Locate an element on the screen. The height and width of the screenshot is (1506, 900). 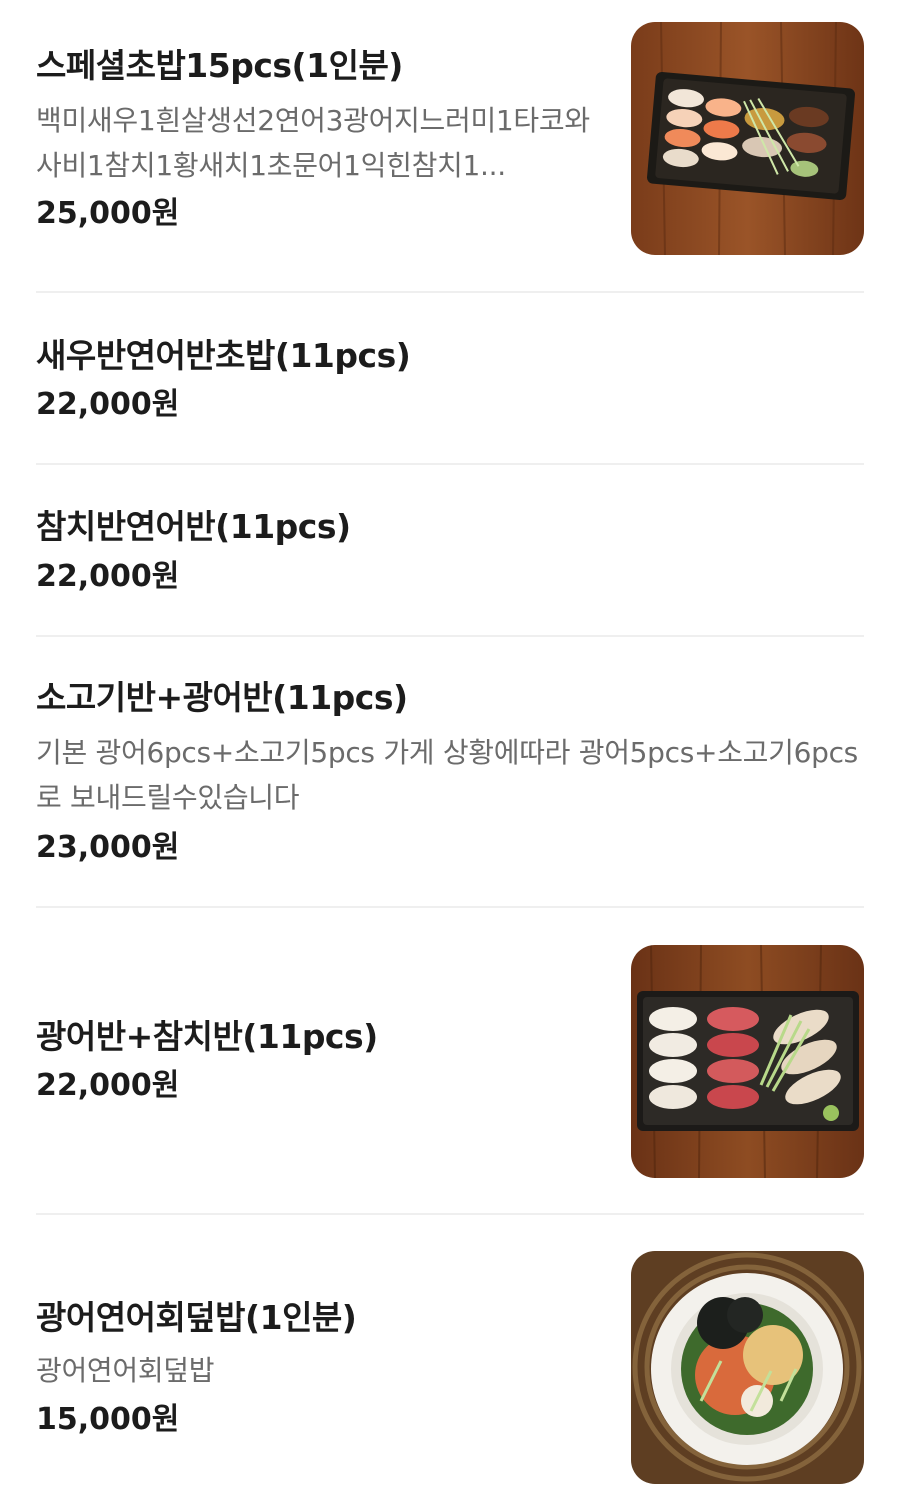
menu-item-name: 소고기반+광어반(11pcs) is located at coordinates (222, 697).